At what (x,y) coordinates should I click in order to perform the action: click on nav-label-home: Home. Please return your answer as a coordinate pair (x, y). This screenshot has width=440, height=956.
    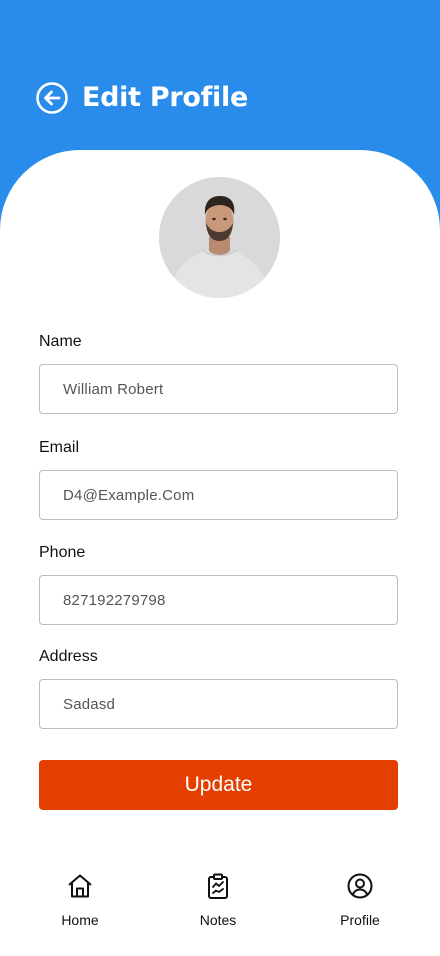
    Looking at the image, I should click on (80, 920).